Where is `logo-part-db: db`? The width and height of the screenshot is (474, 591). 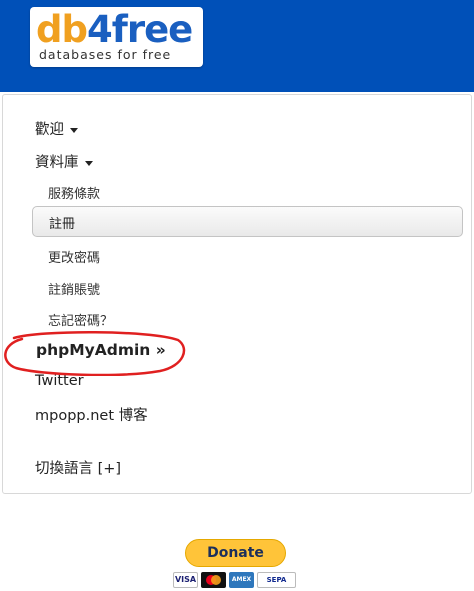 logo-part-db: db is located at coordinates (62, 29).